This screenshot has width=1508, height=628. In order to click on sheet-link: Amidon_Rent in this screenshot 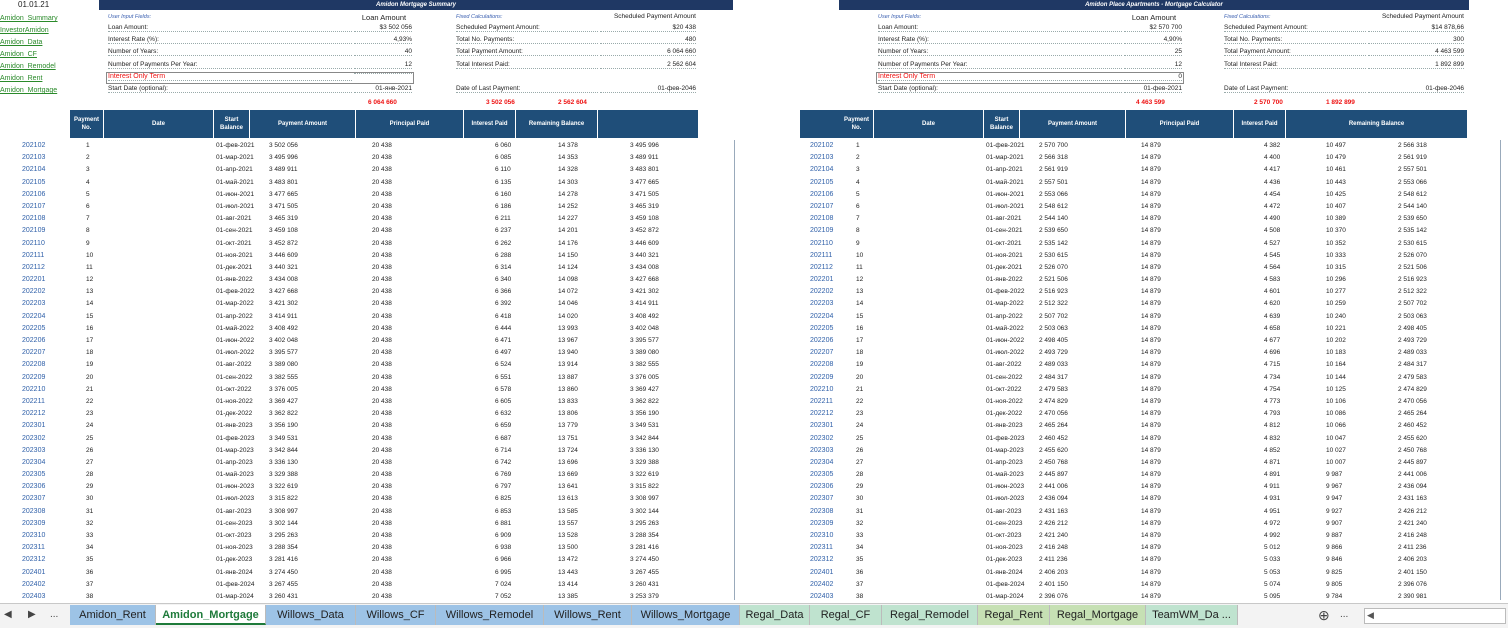, I will do `click(35, 79)`.